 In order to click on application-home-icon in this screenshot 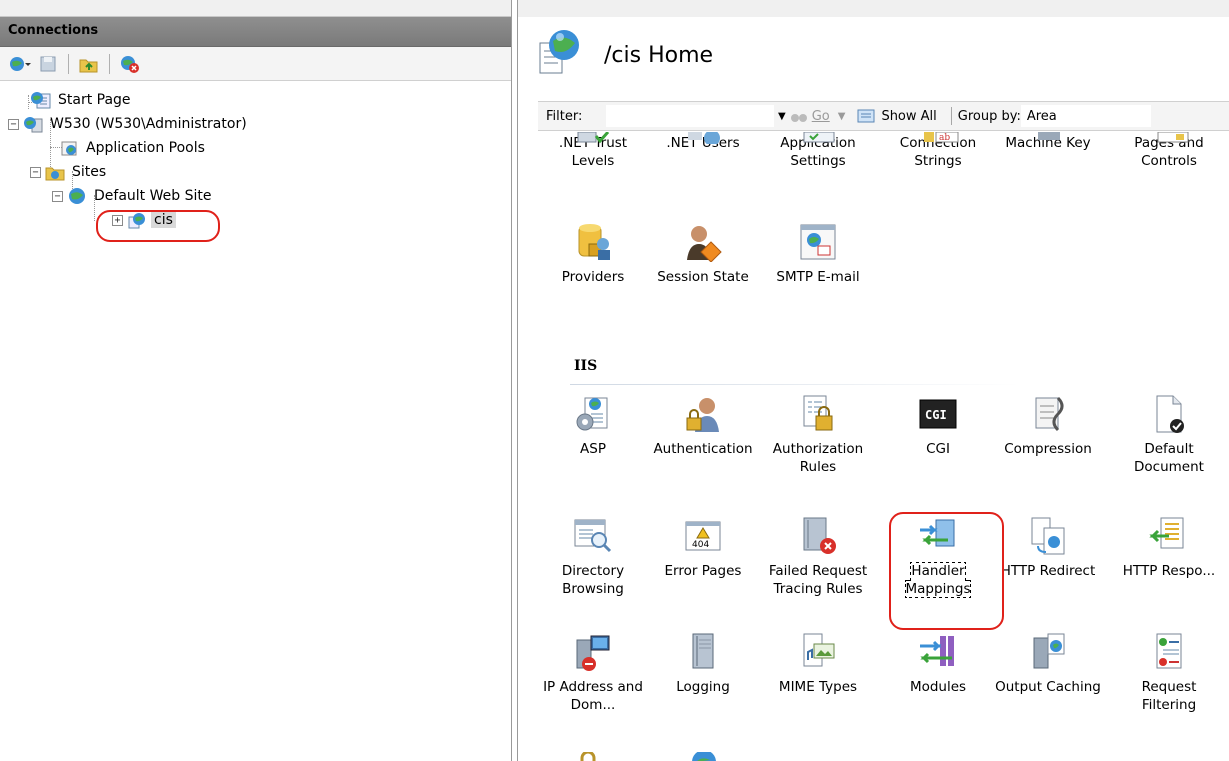, I will do `click(560, 55)`.